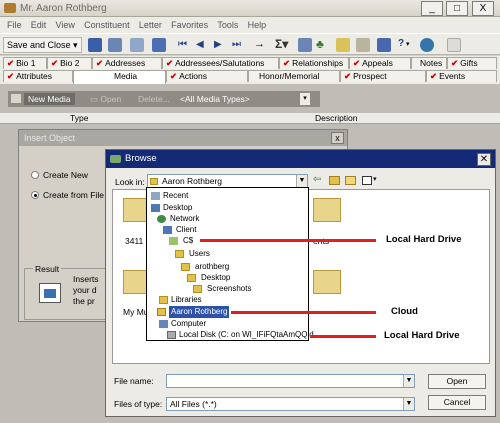 The height and width of the screenshot is (423, 500). Describe the element at coordinates (343, 45) in the screenshot. I see `notes-icon` at that location.